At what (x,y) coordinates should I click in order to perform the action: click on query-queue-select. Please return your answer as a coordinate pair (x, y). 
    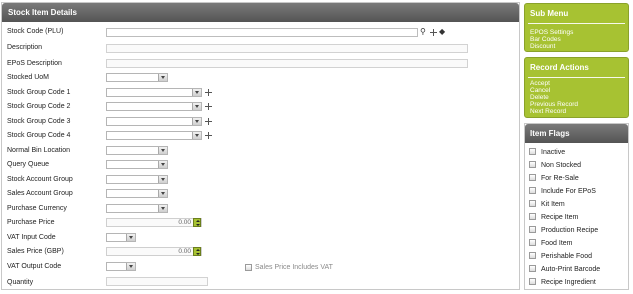
    Looking at the image, I should click on (137, 164).